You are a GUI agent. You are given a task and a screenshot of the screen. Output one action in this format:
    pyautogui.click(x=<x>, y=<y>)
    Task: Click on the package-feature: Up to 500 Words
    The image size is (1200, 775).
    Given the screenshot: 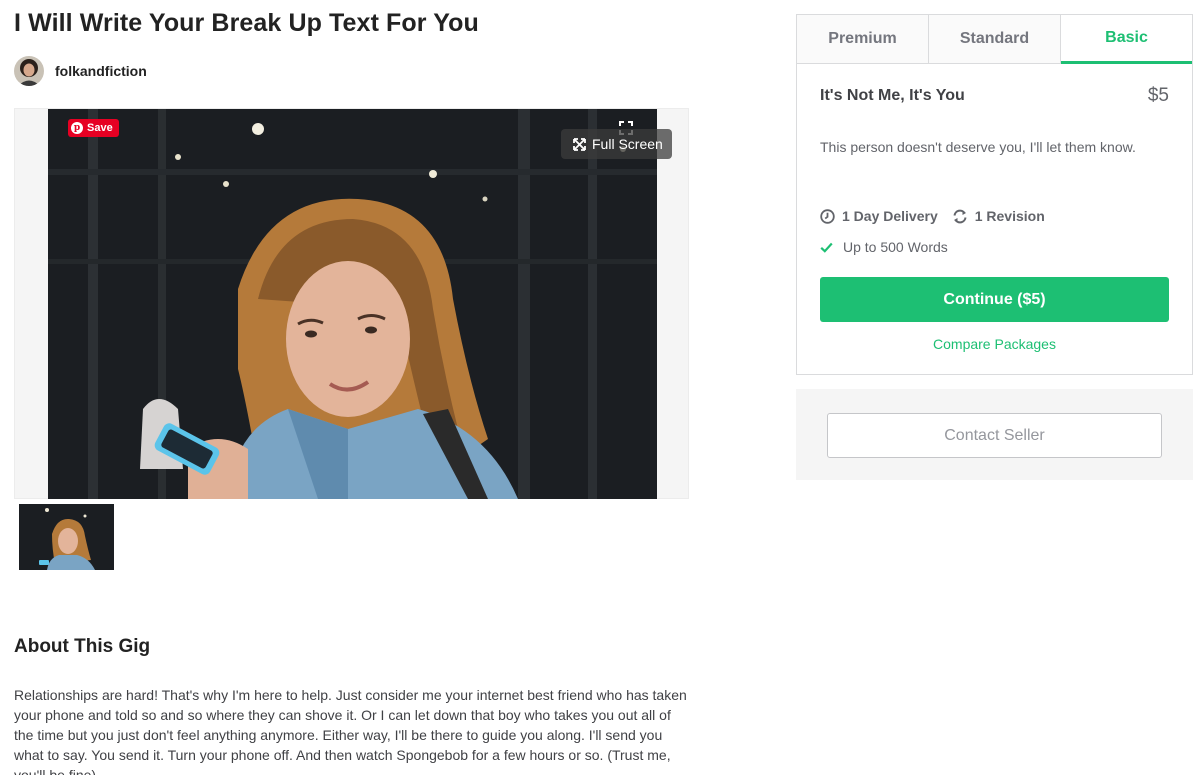 What is the action you would take?
    pyautogui.click(x=884, y=247)
    